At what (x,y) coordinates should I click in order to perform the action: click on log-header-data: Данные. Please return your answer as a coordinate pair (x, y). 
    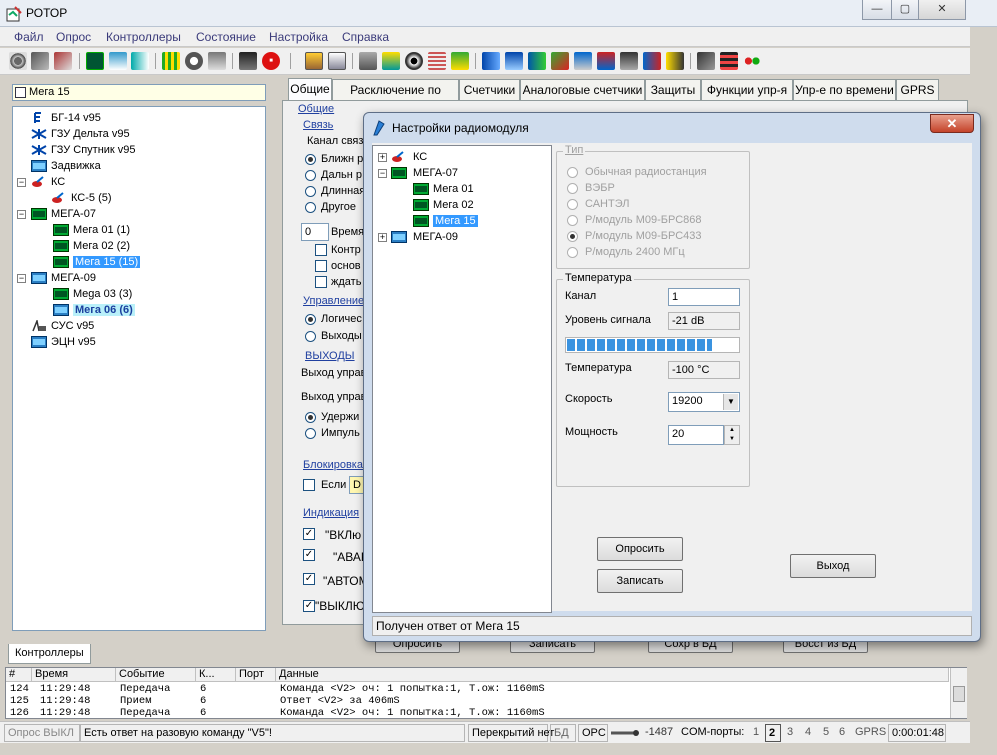
    Looking at the image, I should click on (612, 675).